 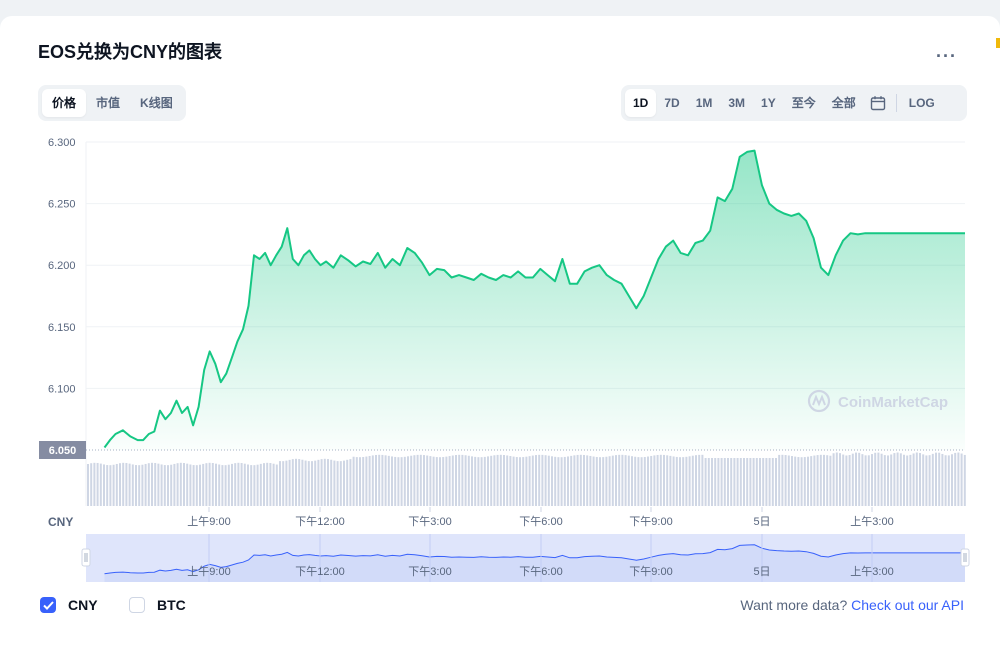 What do you see at coordinates (86, 557) in the screenshot?
I see `navigator-handle-left` at bounding box center [86, 557].